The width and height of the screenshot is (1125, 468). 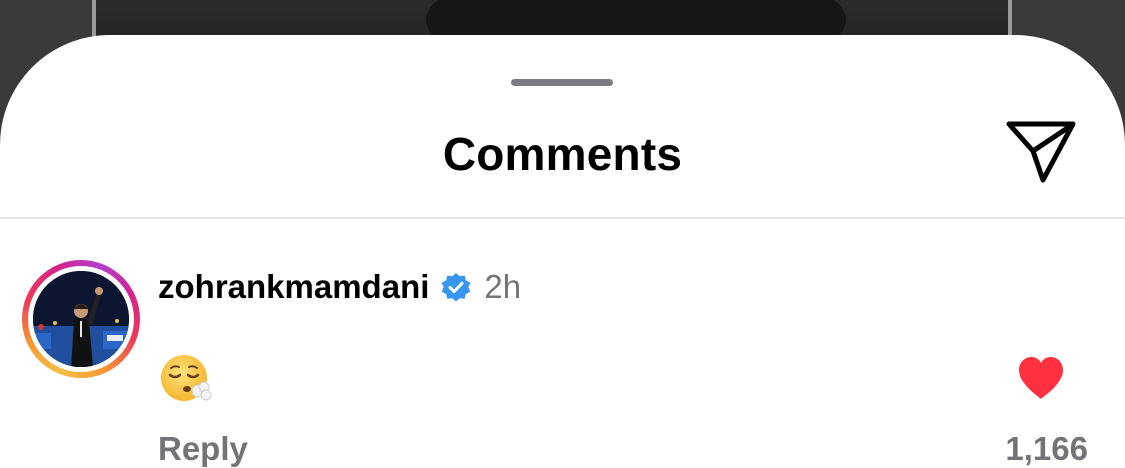 I want to click on emoji-graphic, so click(x=186, y=378).